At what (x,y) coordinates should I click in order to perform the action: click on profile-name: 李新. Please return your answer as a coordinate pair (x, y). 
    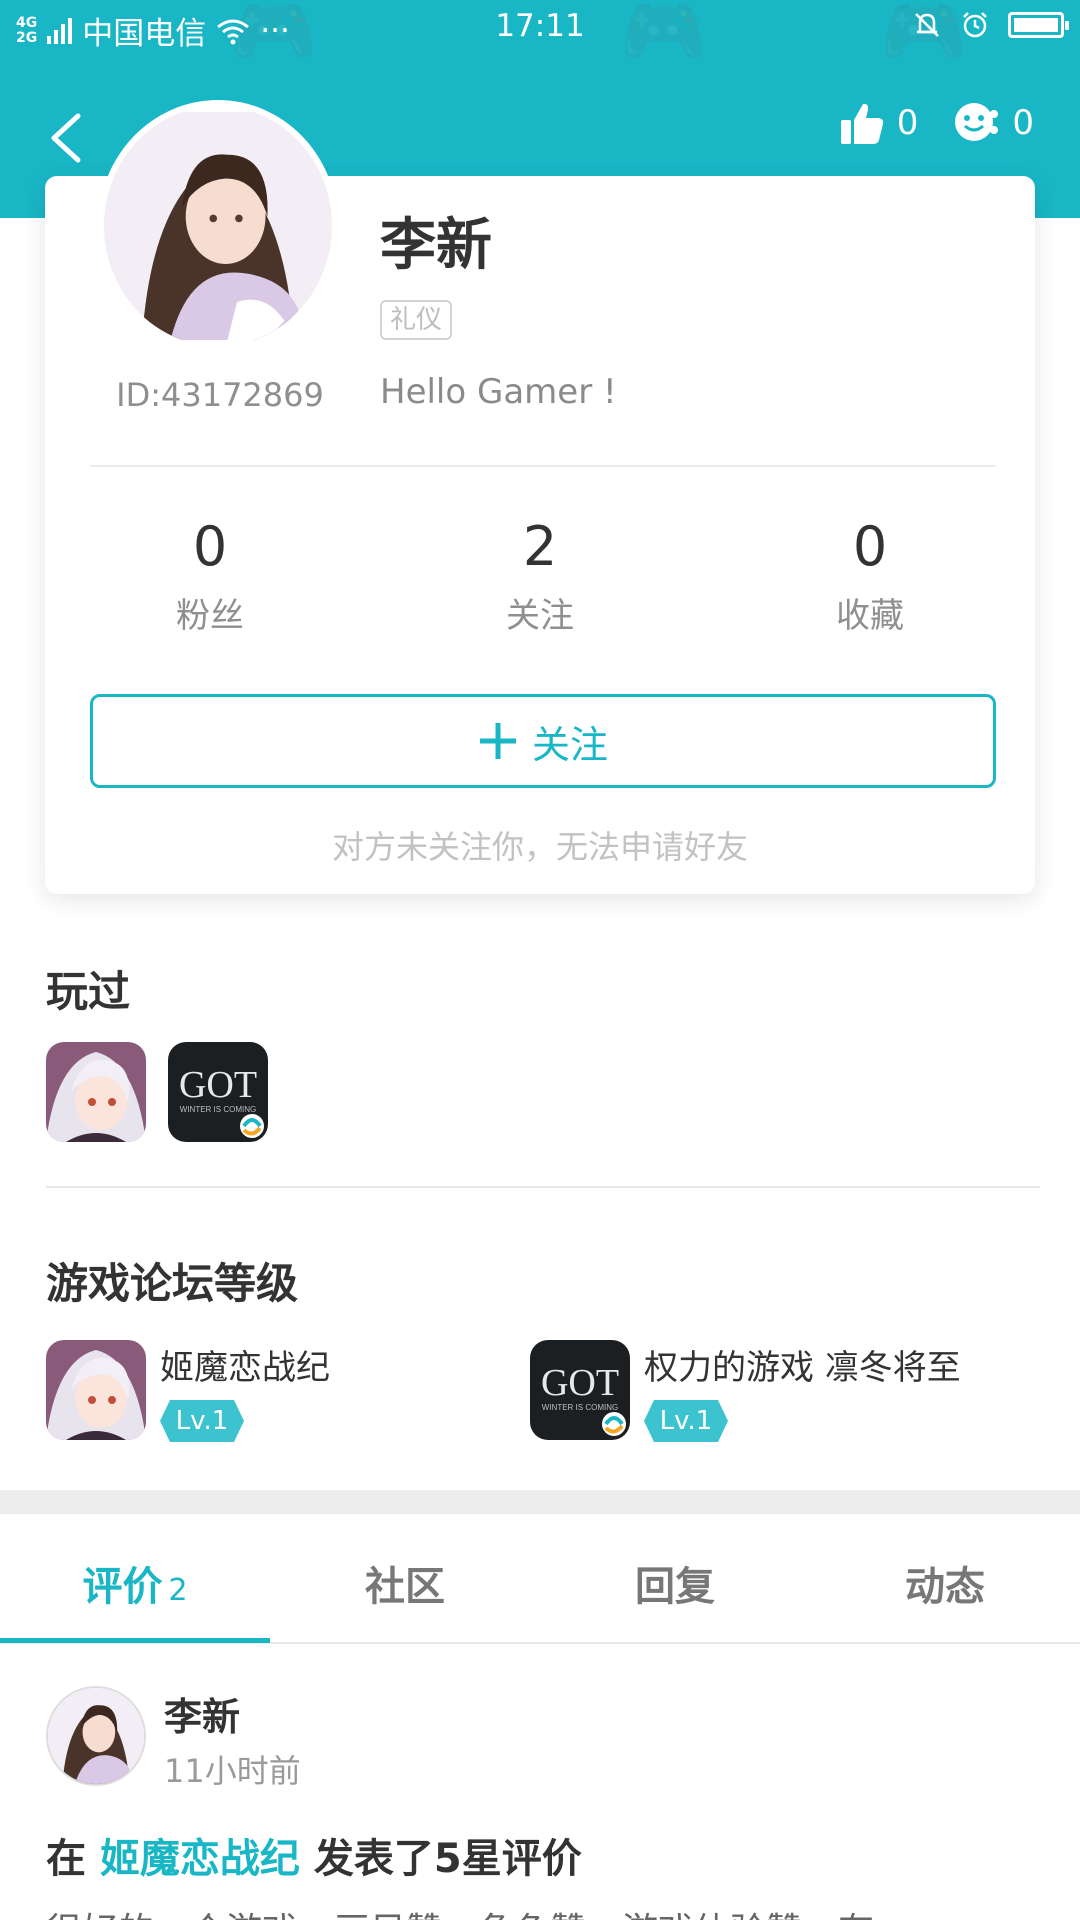
    Looking at the image, I should click on (436, 245).